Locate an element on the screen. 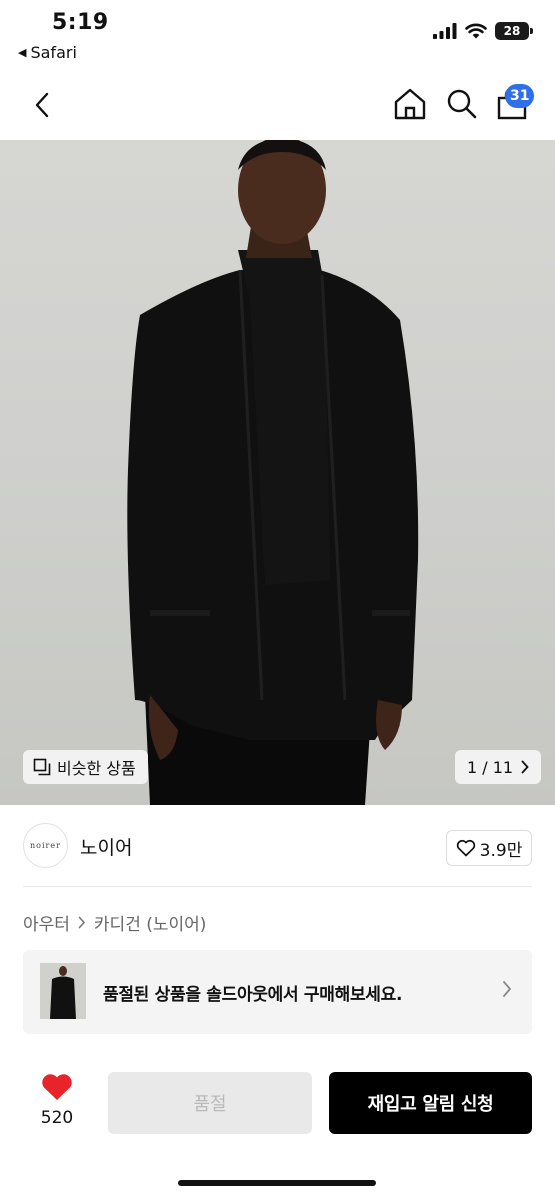 The image size is (555, 1200). brand-like-button: 3.9만 is located at coordinates (489, 848).